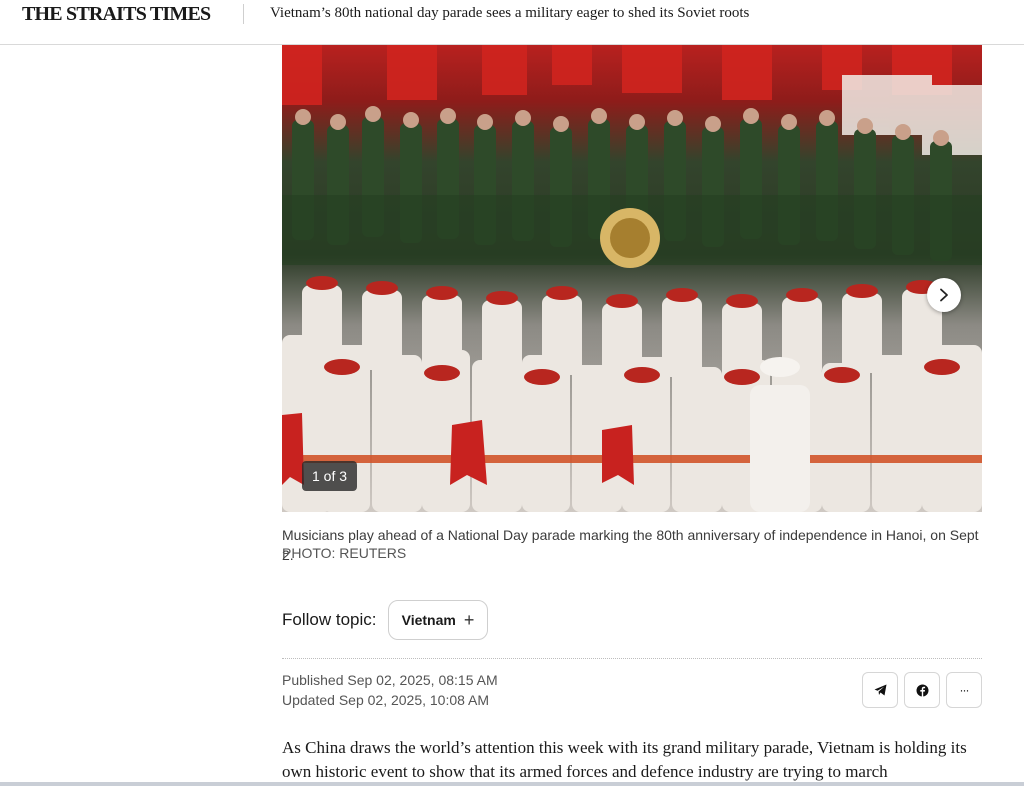 This screenshot has height=786, width=1024. I want to click on telegram-icon, so click(880, 690).